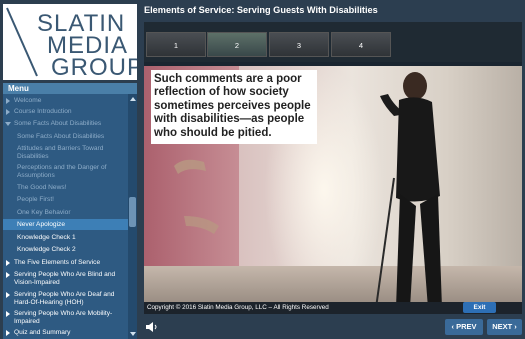  Describe the element at coordinates (132, 212) in the screenshot. I see `scrollbar-thumb` at that location.